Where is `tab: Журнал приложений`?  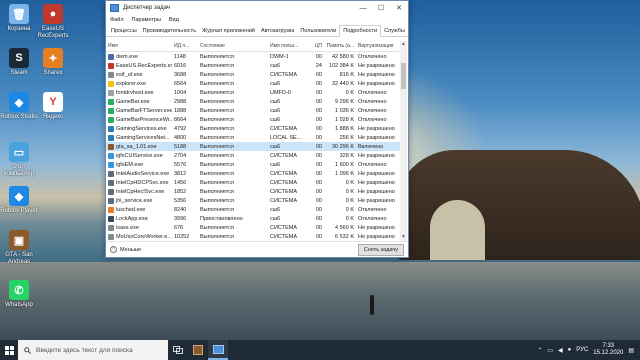 tab: Журнал приложений is located at coordinates (228, 31).